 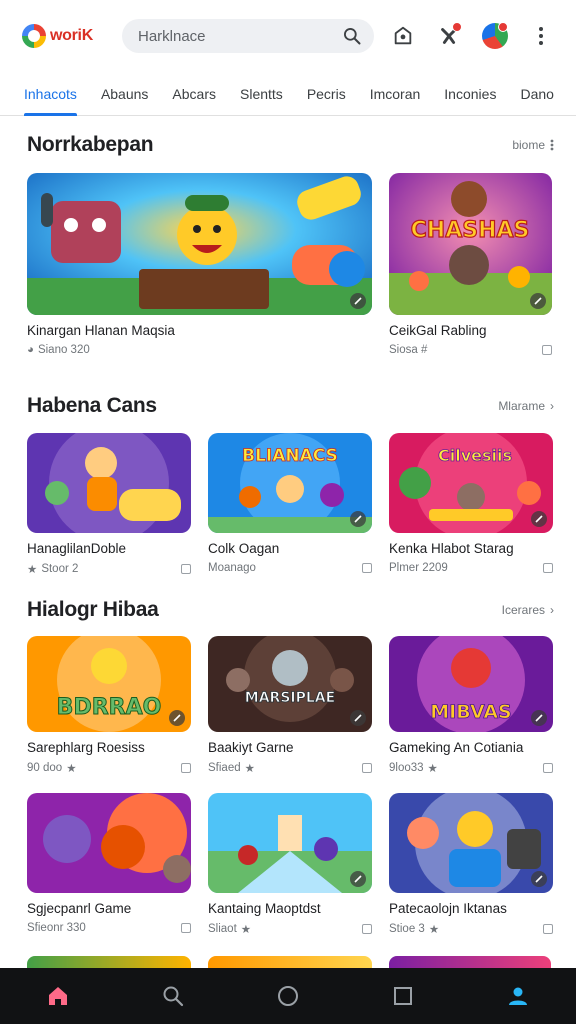 I want to click on game-artwork-icon: MIBVAS, so click(x=471, y=684).